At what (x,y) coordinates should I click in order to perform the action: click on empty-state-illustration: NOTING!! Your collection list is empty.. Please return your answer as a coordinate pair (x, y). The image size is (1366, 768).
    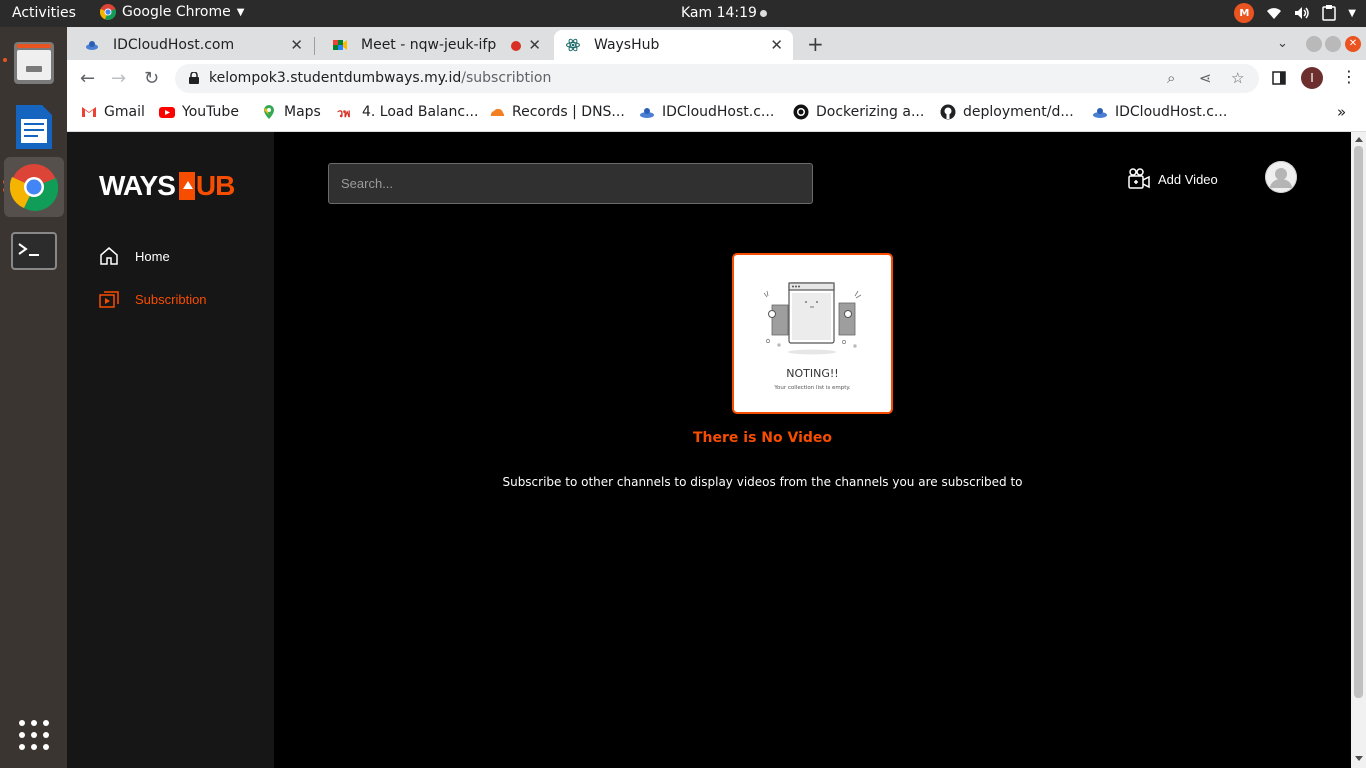
    Looking at the image, I should click on (812, 333).